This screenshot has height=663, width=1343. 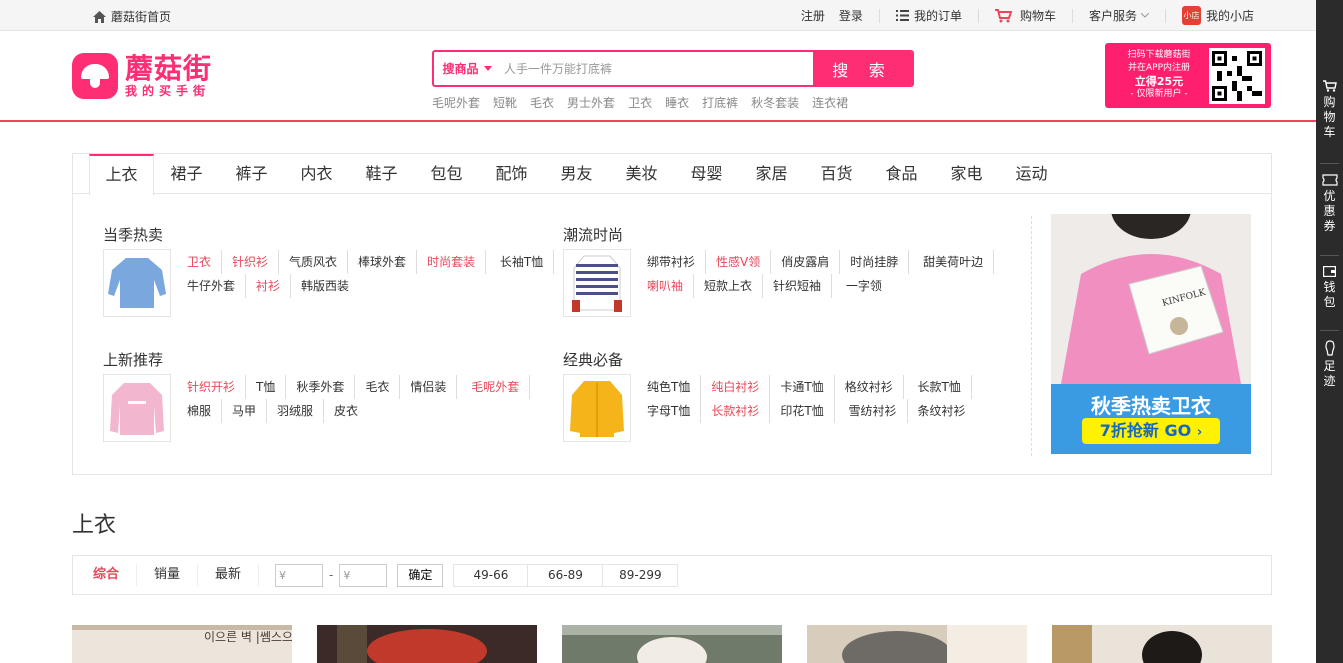 What do you see at coordinates (142, 76) in the screenshot?
I see `site-logo: 蘑菇街 我的买手街` at bounding box center [142, 76].